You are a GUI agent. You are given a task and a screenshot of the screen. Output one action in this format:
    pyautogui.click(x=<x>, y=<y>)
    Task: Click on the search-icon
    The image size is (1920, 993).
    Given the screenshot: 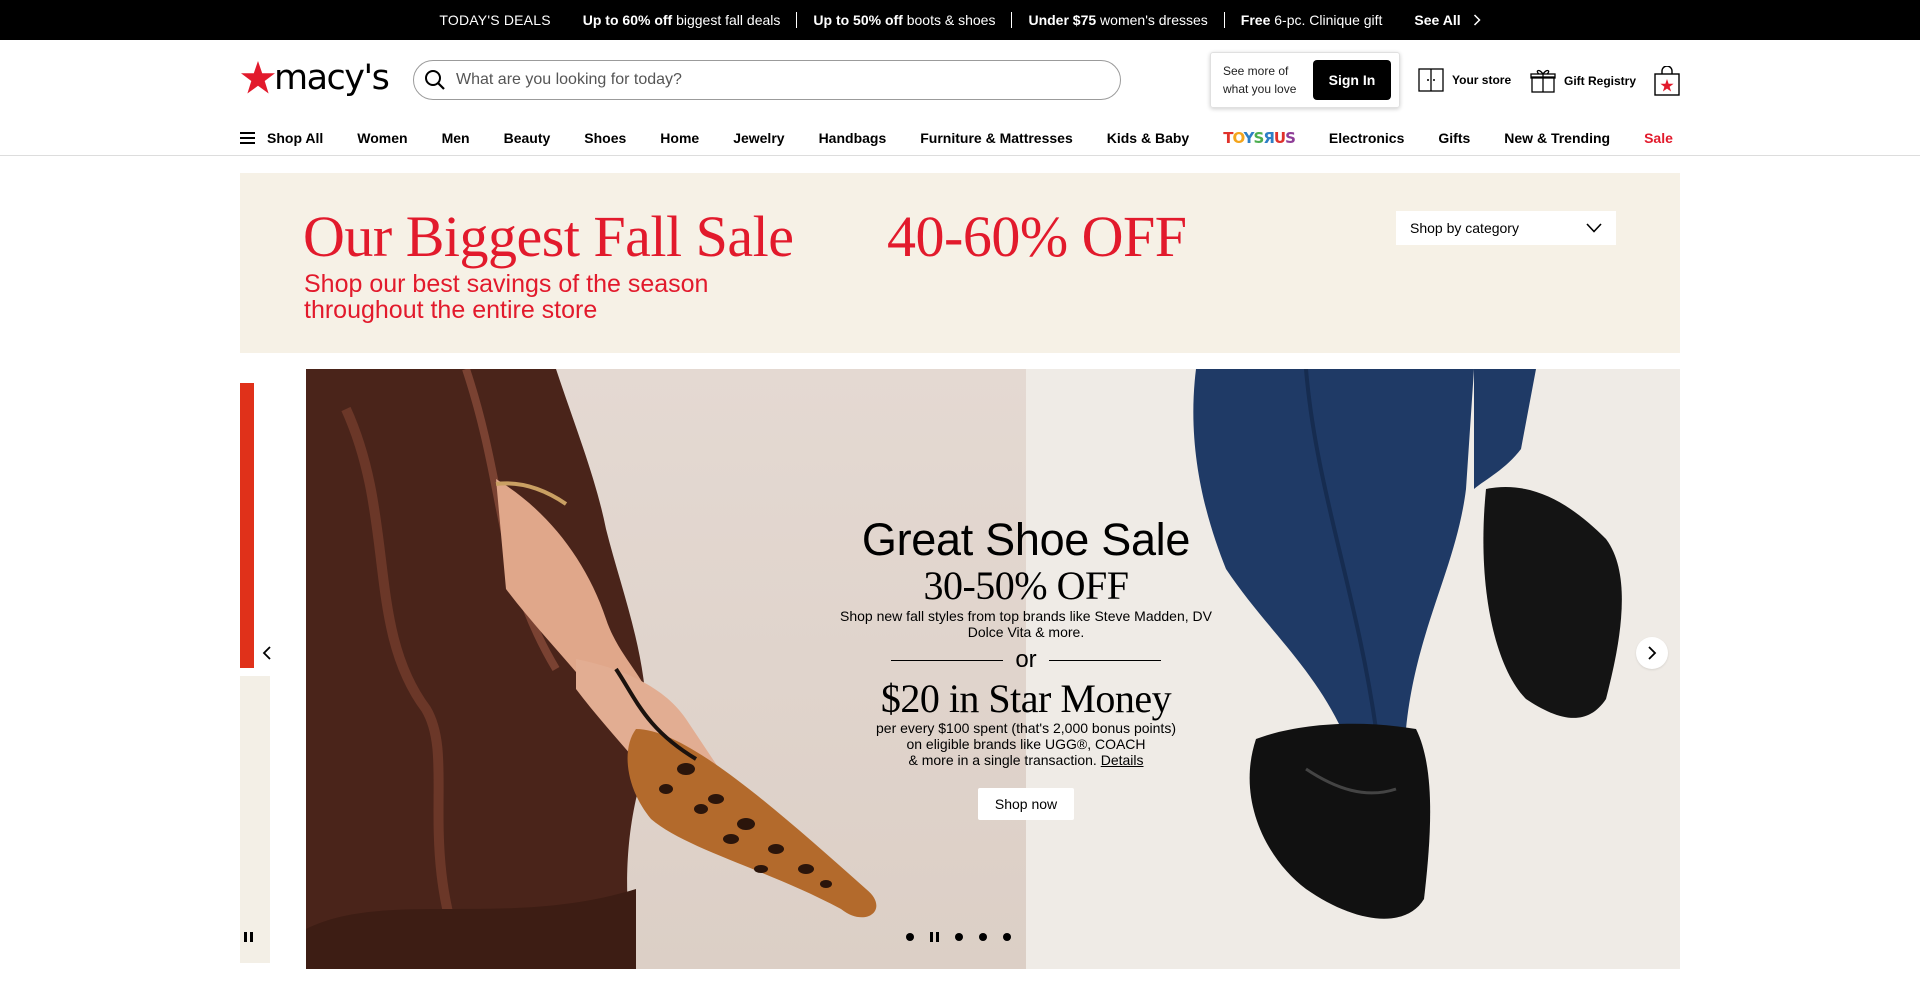 What is the action you would take?
    pyautogui.click(x=435, y=80)
    